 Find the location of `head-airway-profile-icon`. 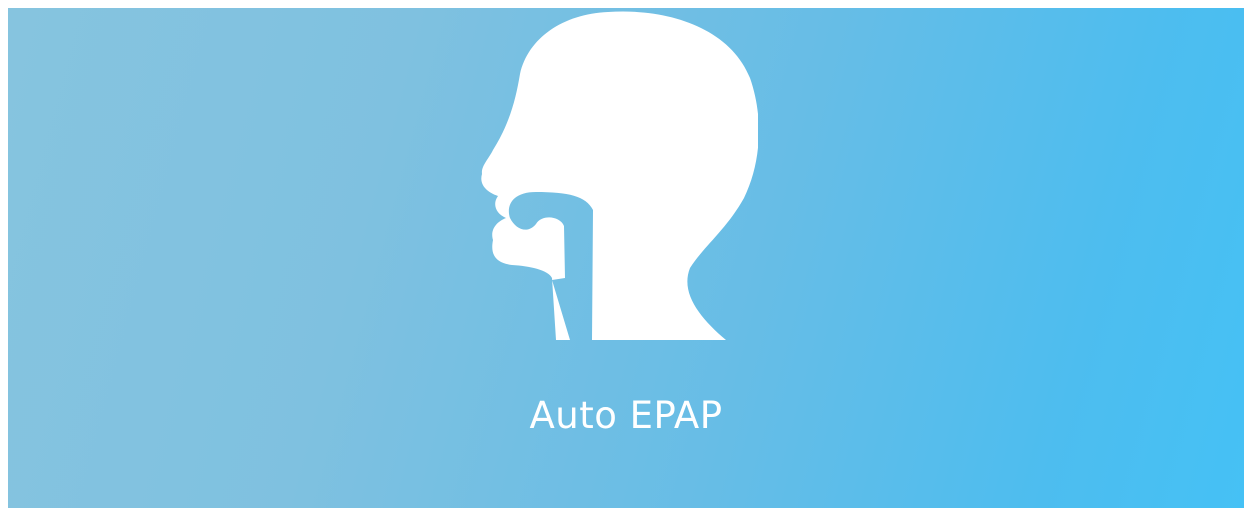

head-airway-profile-icon is located at coordinates (619, 175).